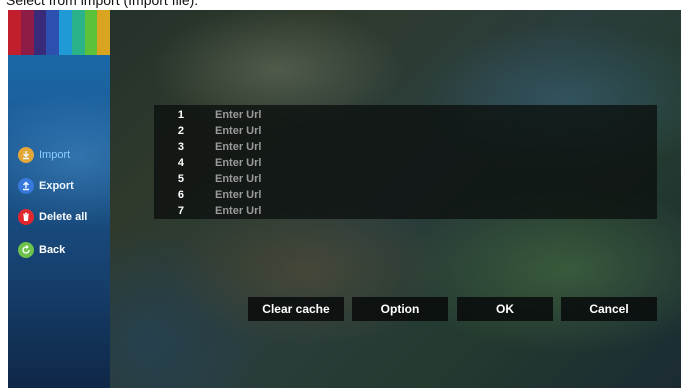 The height and width of the screenshot is (388, 681). What do you see at coordinates (52, 250) in the screenshot?
I see `sidebar-item-label: Back` at bounding box center [52, 250].